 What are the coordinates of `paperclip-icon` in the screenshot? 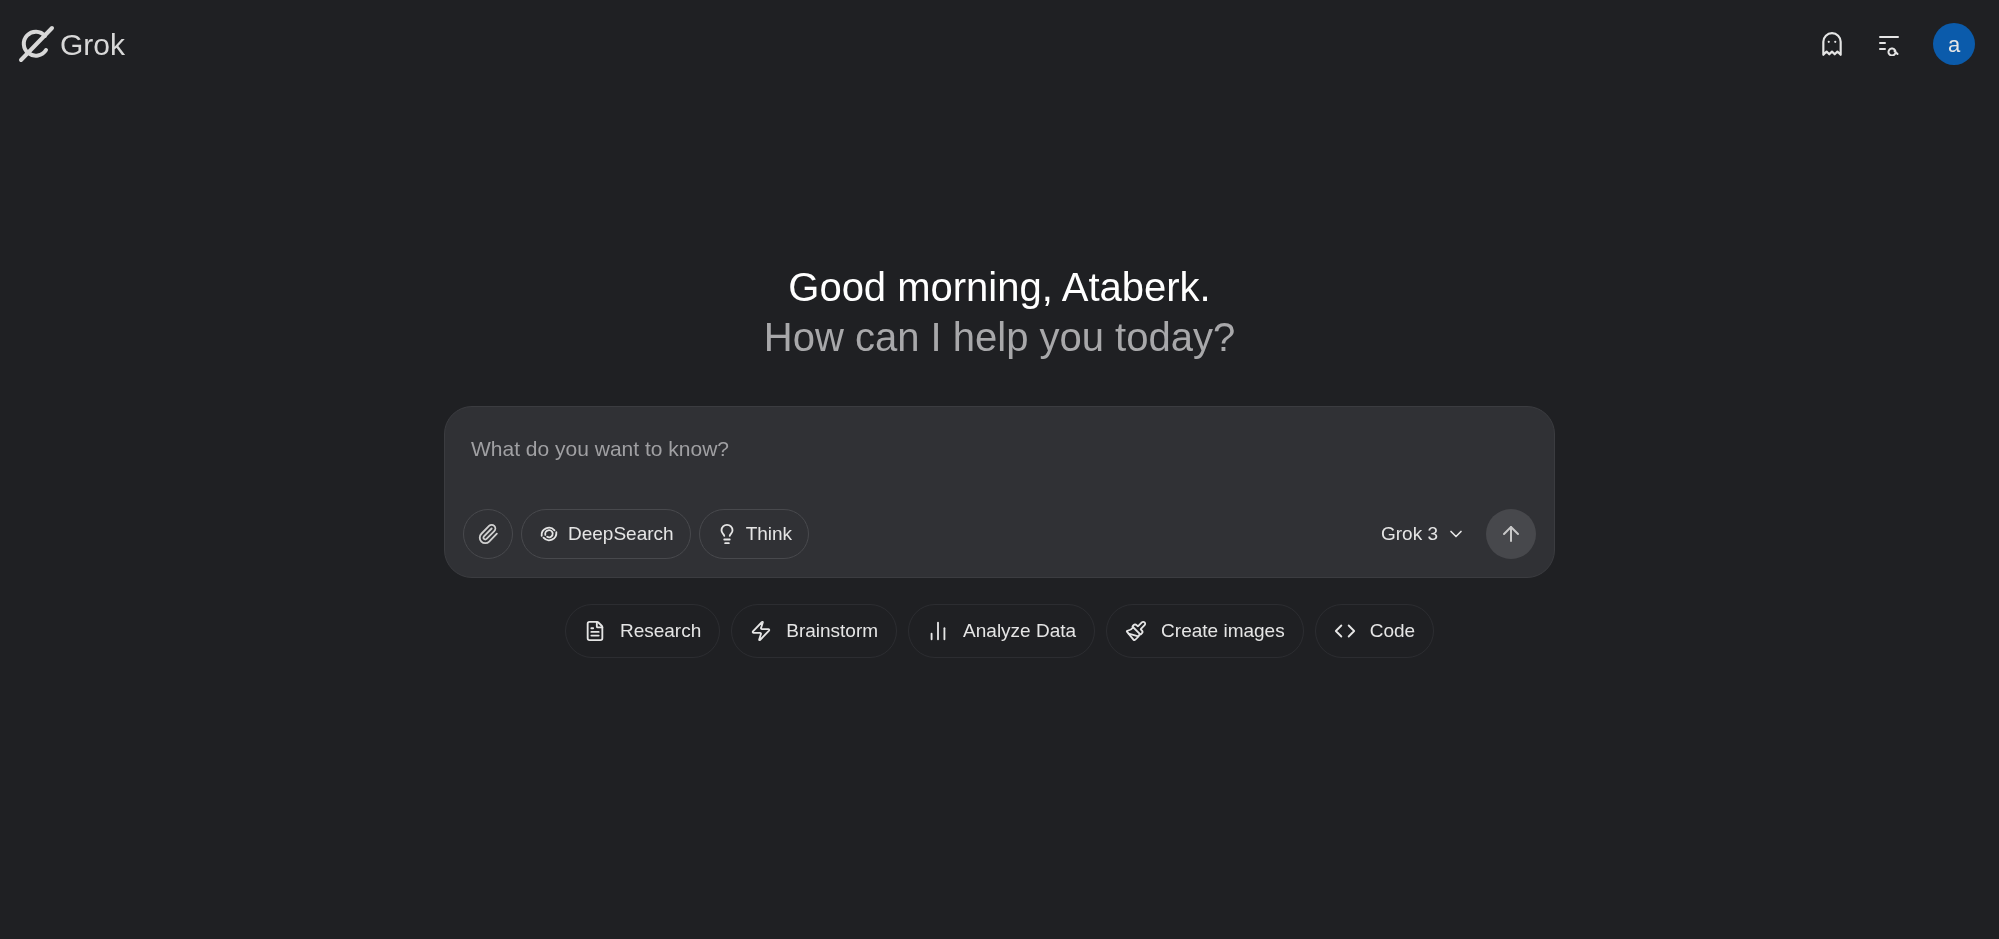 It's located at (488, 534).